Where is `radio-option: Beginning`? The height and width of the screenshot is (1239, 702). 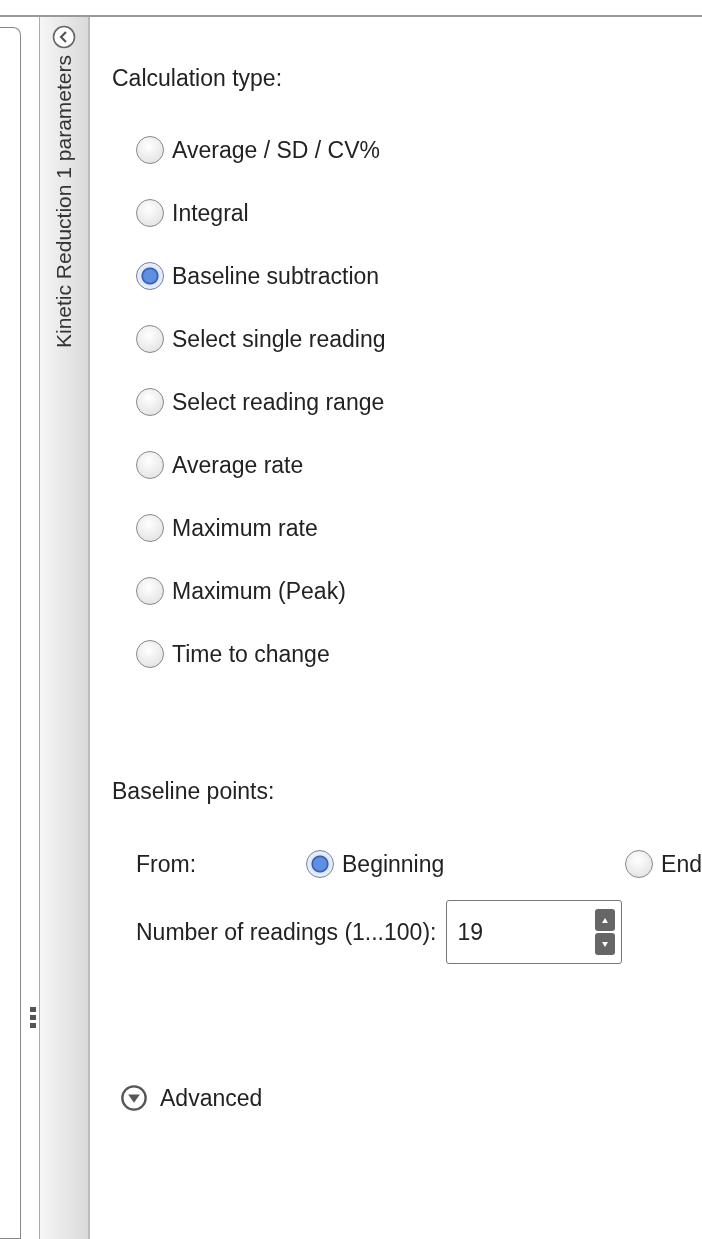
radio-option: Beginning is located at coordinates (375, 864).